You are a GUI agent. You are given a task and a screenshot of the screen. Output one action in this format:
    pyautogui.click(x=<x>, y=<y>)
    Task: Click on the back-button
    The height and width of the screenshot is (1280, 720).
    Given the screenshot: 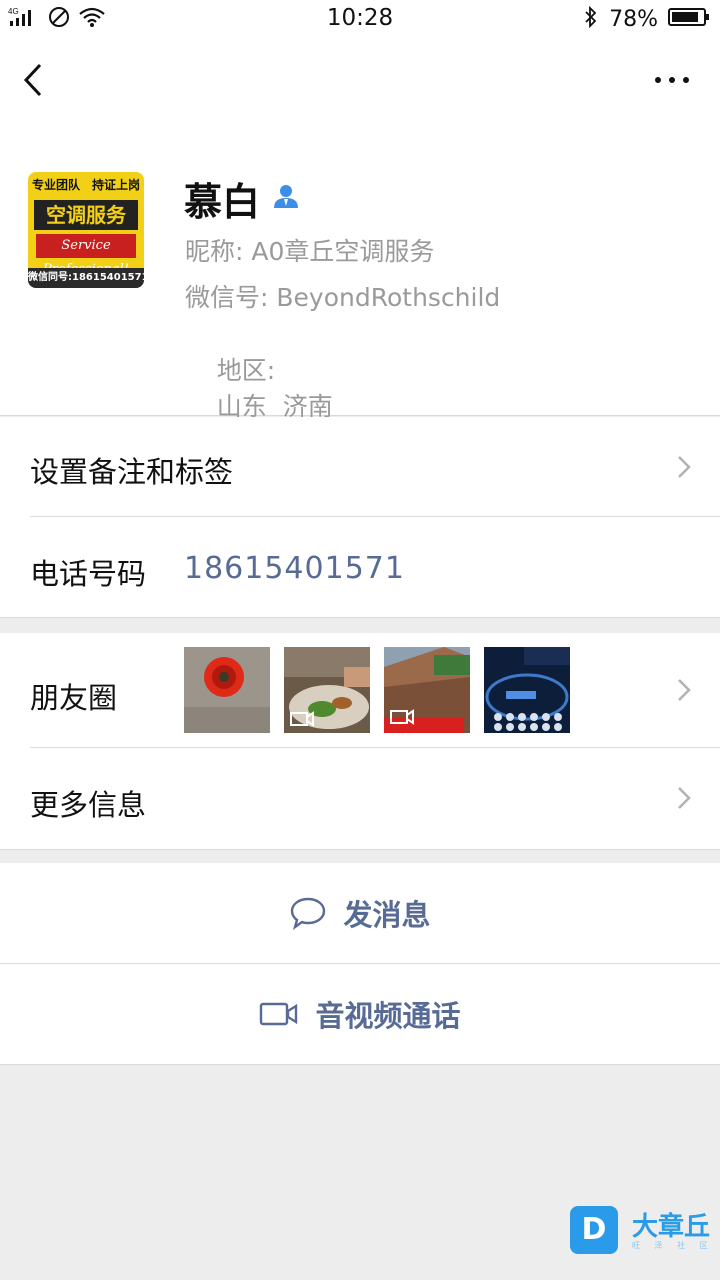 What is the action you would take?
    pyautogui.click(x=36, y=80)
    